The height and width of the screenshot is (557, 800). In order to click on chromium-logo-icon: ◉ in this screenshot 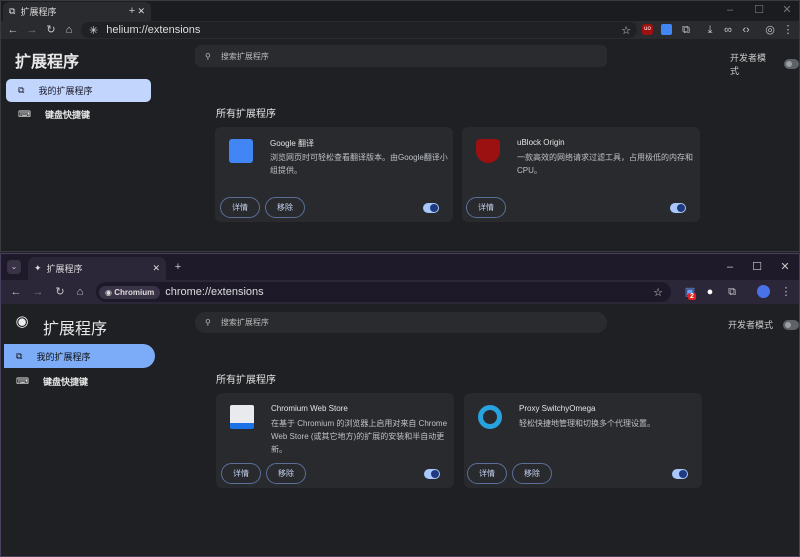, I will do `click(22, 321)`.